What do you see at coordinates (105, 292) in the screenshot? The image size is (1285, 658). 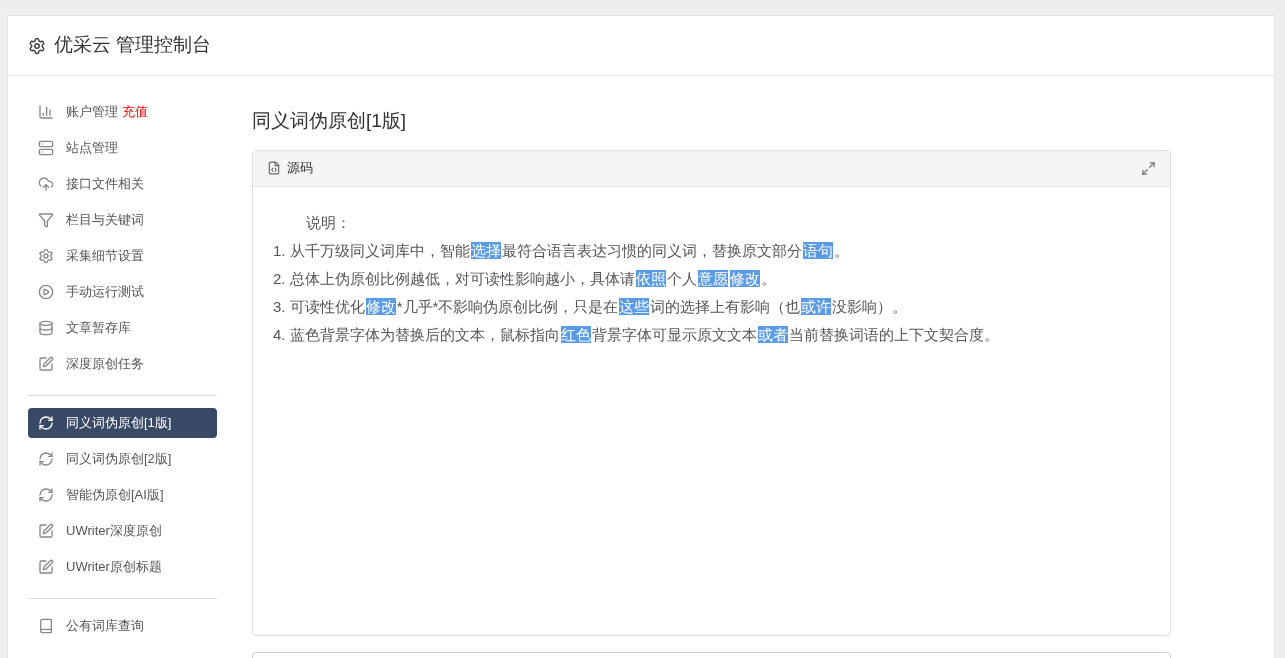 I see `sidebar-label: 手动运行测试` at bounding box center [105, 292].